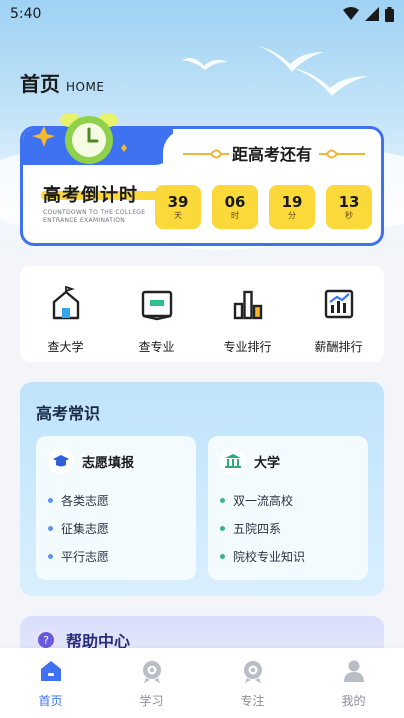 This screenshot has width=404, height=718. What do you see at coordinates (108, 463) in the screenshot?
I see `volunteer-card-title: 志愿填报` at bounding box center [108, 463].